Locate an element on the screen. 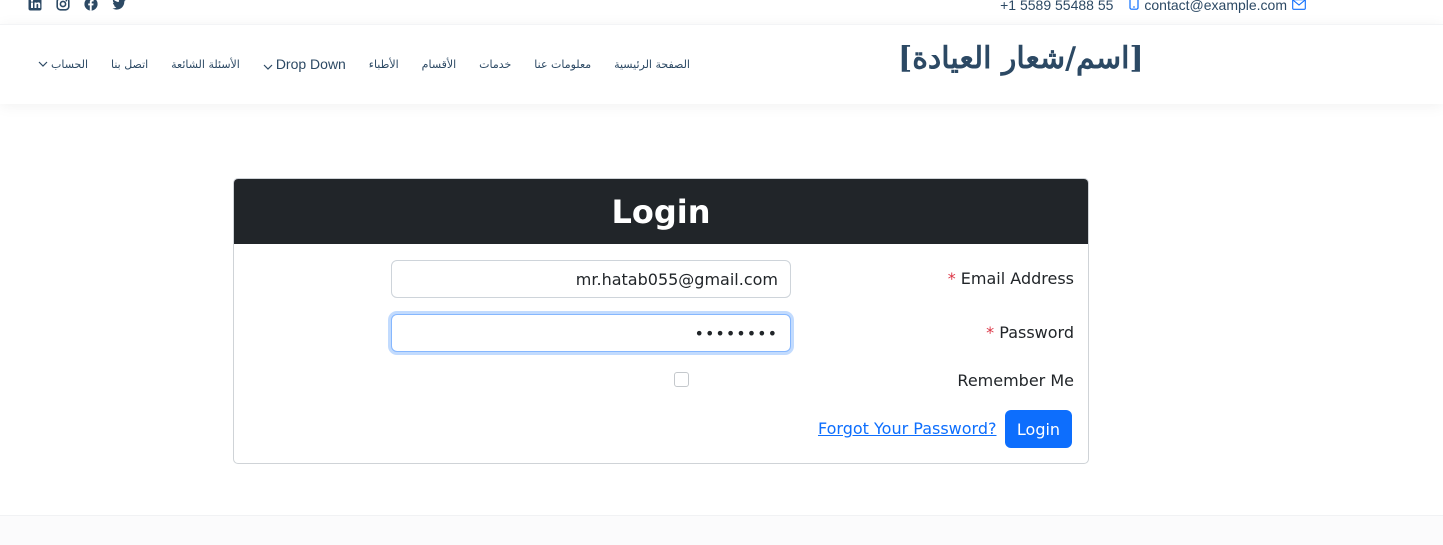  nav-item-contact: اتصل بنا is located at coordinates (129, 64).